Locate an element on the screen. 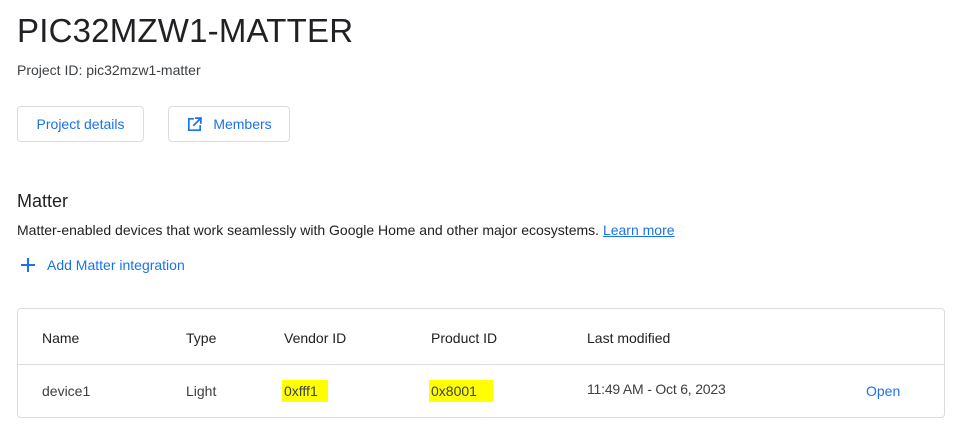  open-link: Open is located at coordinates (883, 391).